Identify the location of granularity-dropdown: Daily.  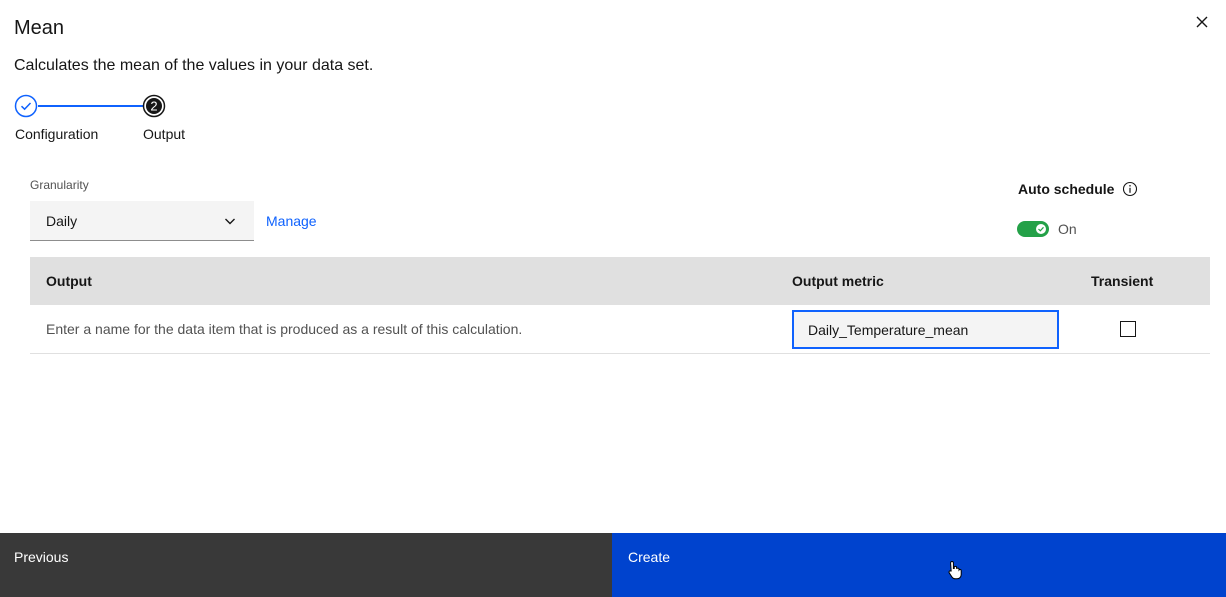
(142, 221).